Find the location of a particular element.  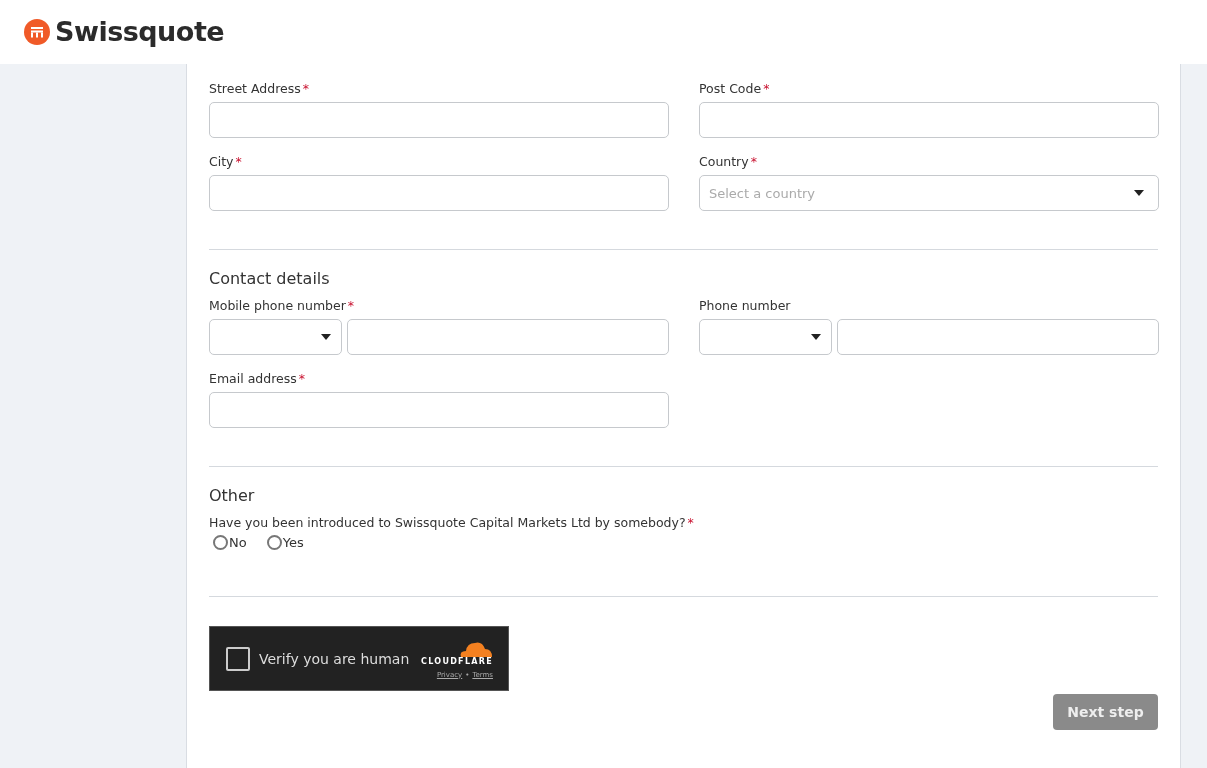

field-label: Country is located at coordinates (724, 161).